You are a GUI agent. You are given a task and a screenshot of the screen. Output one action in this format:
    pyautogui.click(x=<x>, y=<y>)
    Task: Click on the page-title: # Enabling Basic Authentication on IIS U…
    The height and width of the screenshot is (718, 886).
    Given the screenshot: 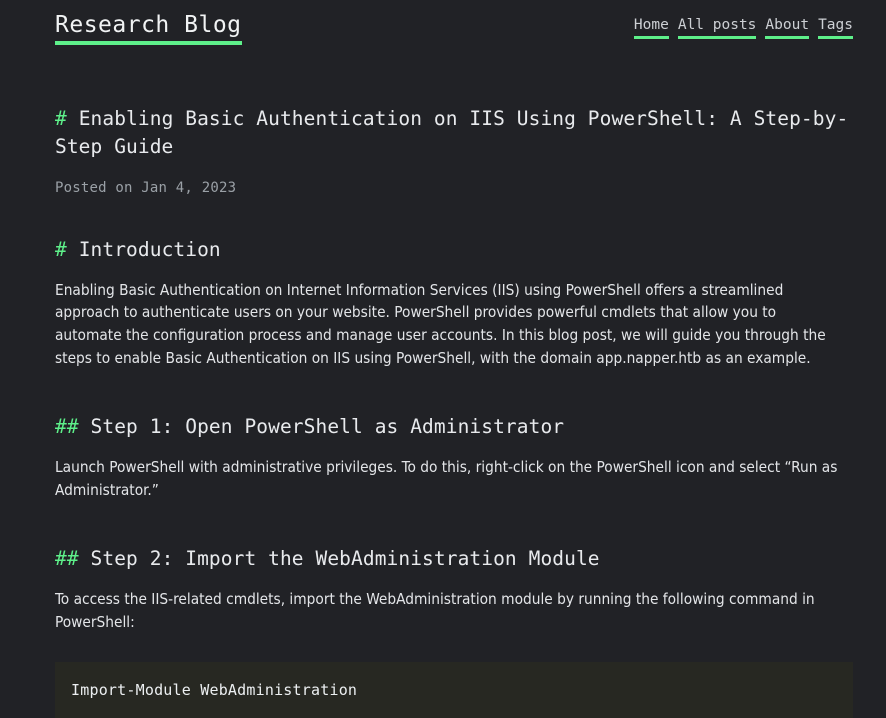 What is the action you would take?
    pyautogui.click(x=454, y=102)
    